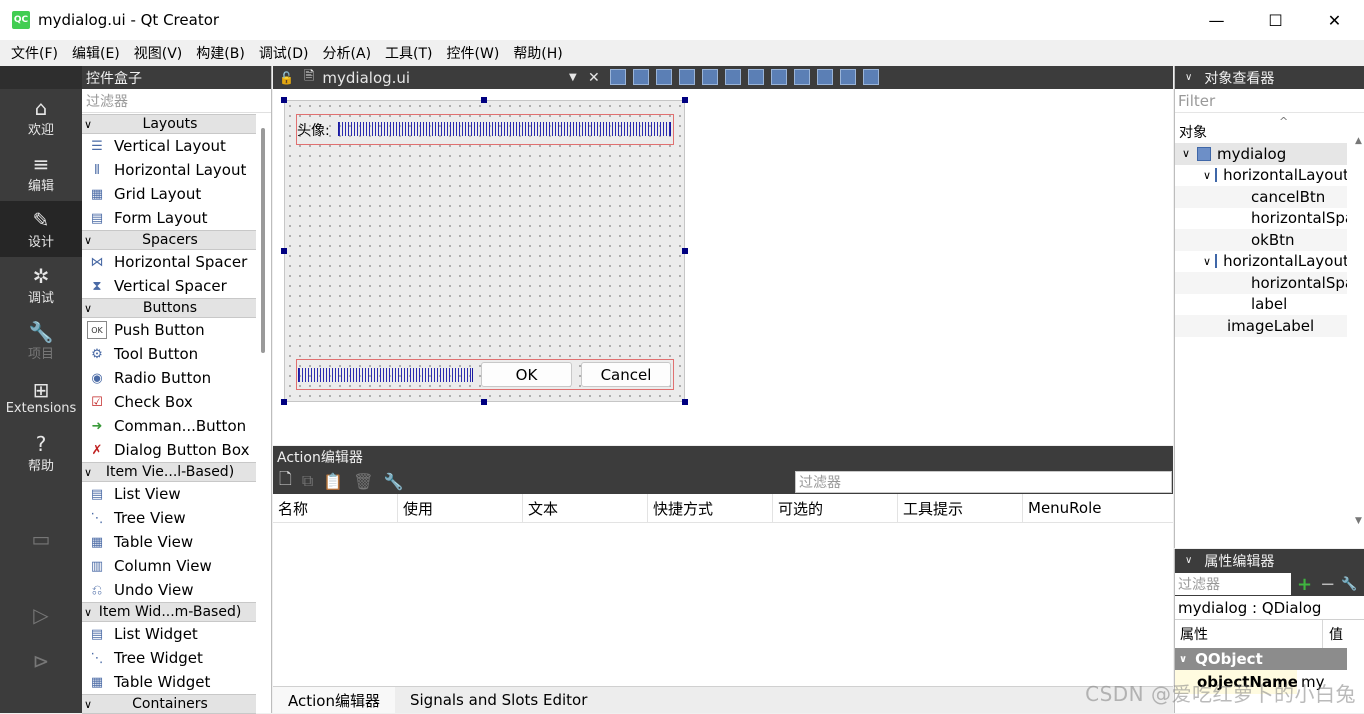  I want to click on value-column-header: 值, so click(1333, 634).